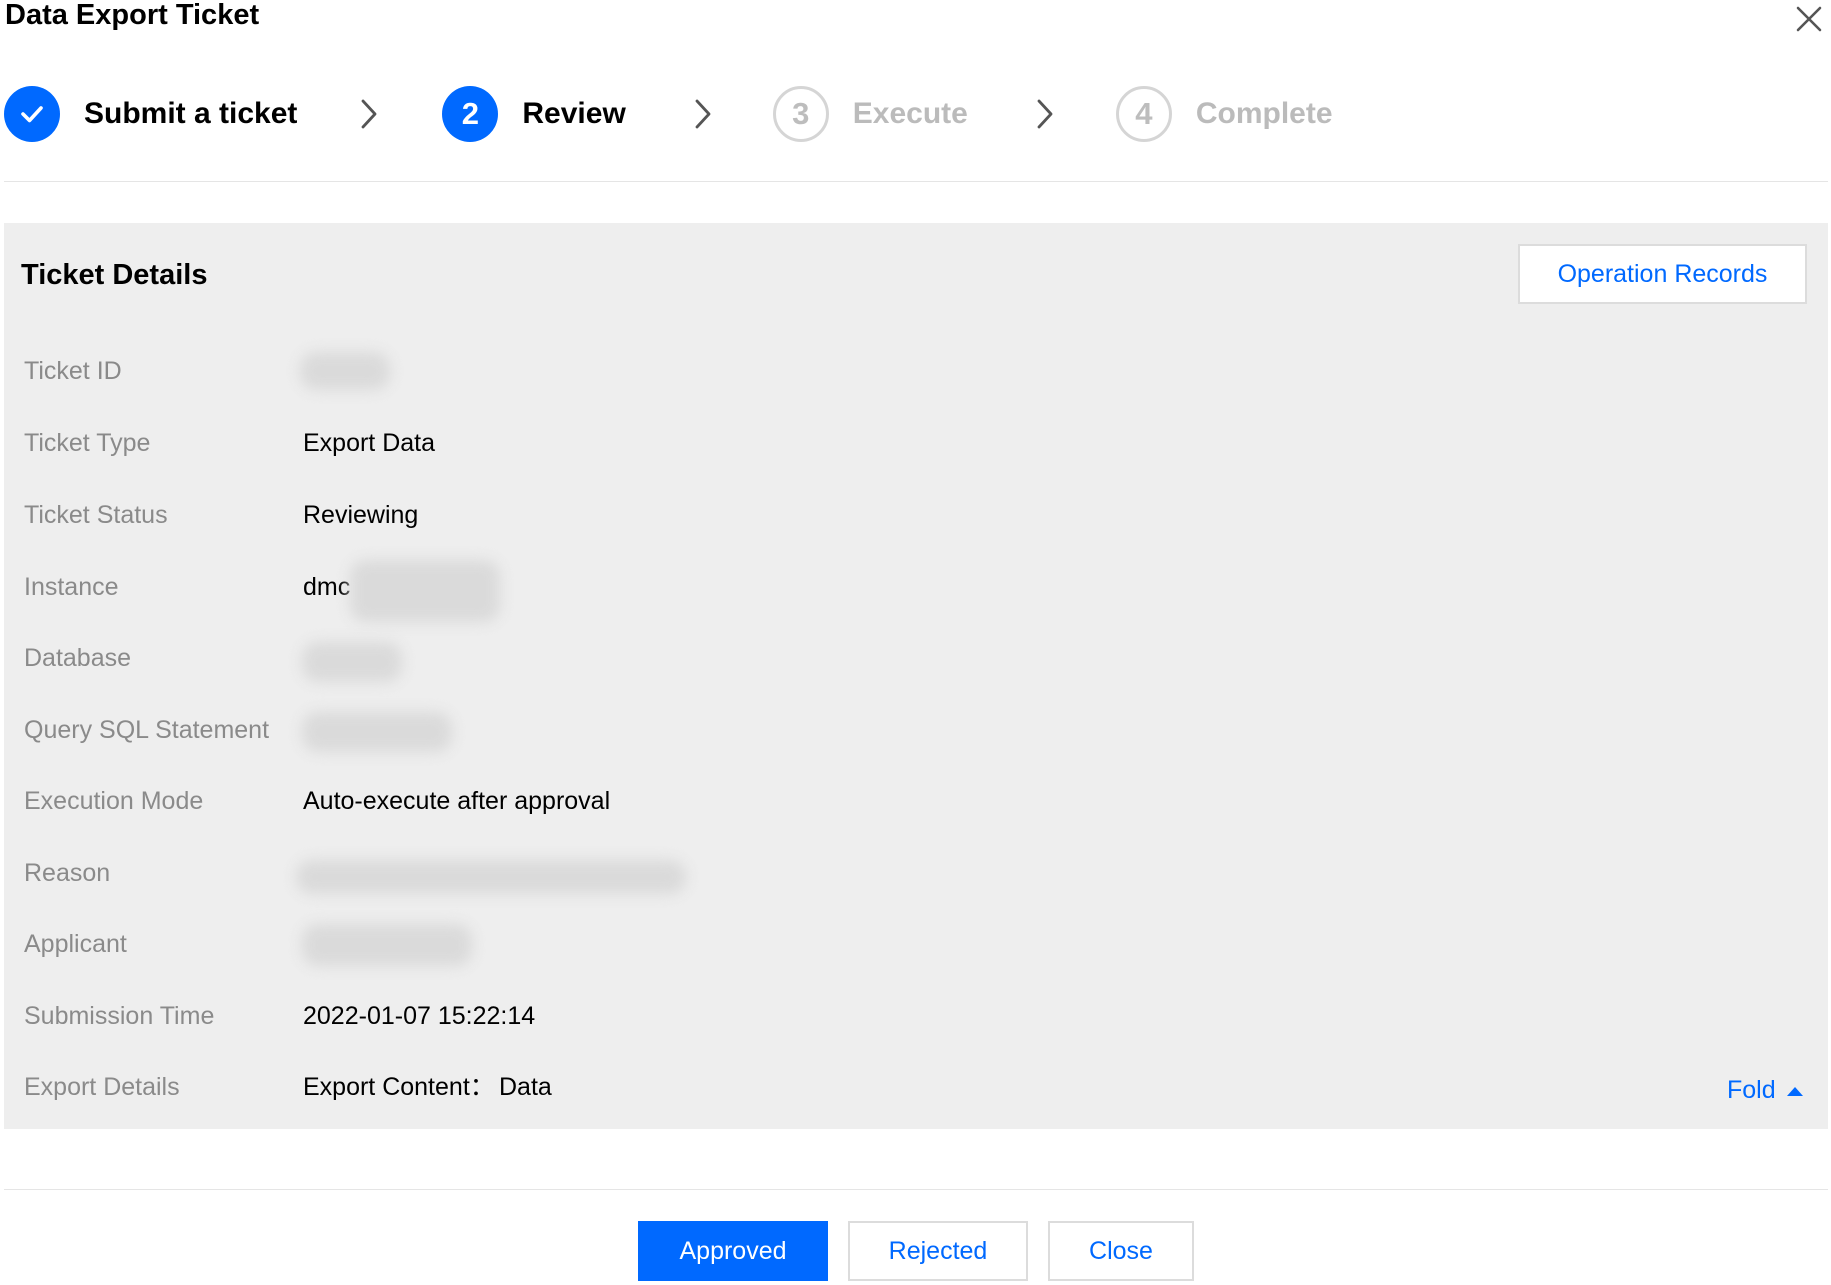 This screenshot has height=1285, width=1831. What do you see at coordinates (1751, 1090) in the screenshot?
I see `fold-label: Fold` at bounding box center [1751, 1090].